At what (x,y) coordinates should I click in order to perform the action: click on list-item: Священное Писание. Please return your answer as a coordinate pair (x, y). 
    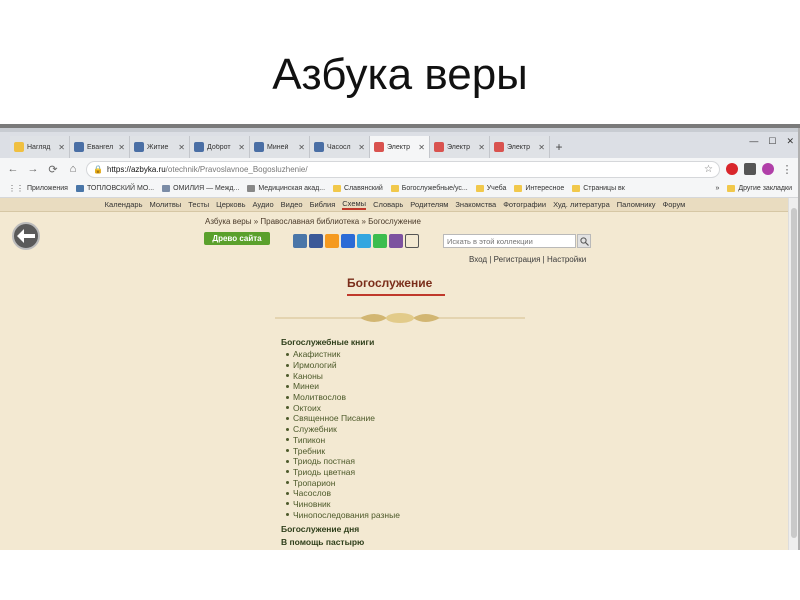
    Looking at the image, I should click on (343, 418).